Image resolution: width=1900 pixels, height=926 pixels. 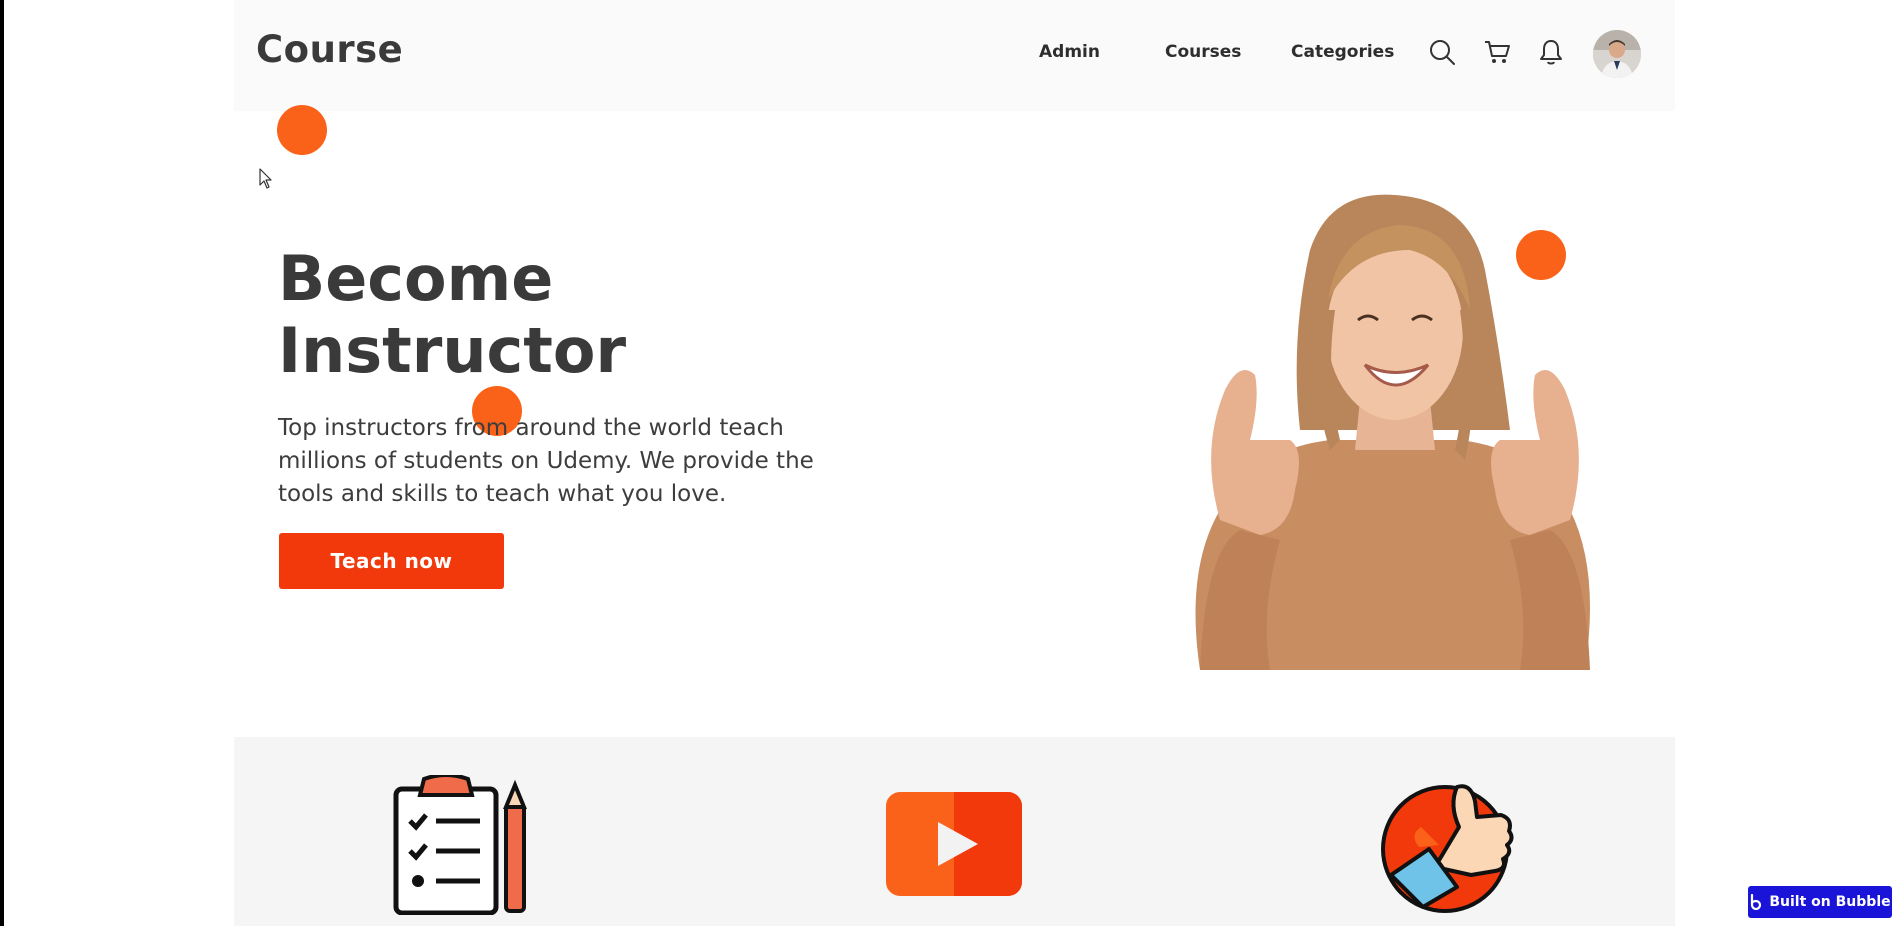 I want to click on window-left-edge, so click(x=2, y=463).